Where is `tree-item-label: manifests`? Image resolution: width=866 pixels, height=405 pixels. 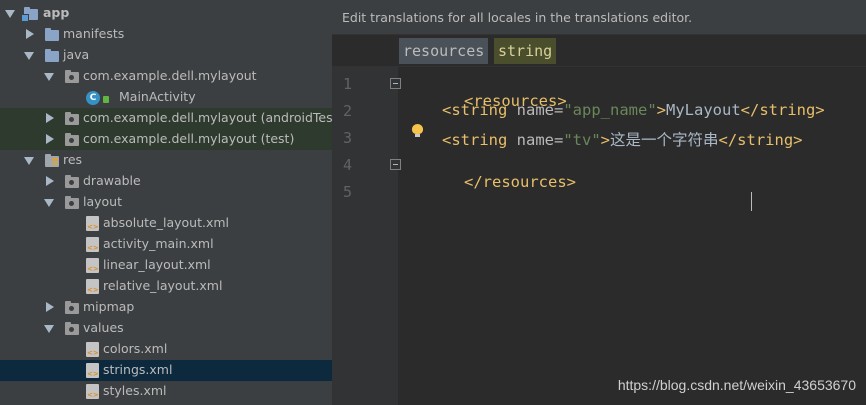
tree-item-label: manifests is located at coordinates (94, 33).